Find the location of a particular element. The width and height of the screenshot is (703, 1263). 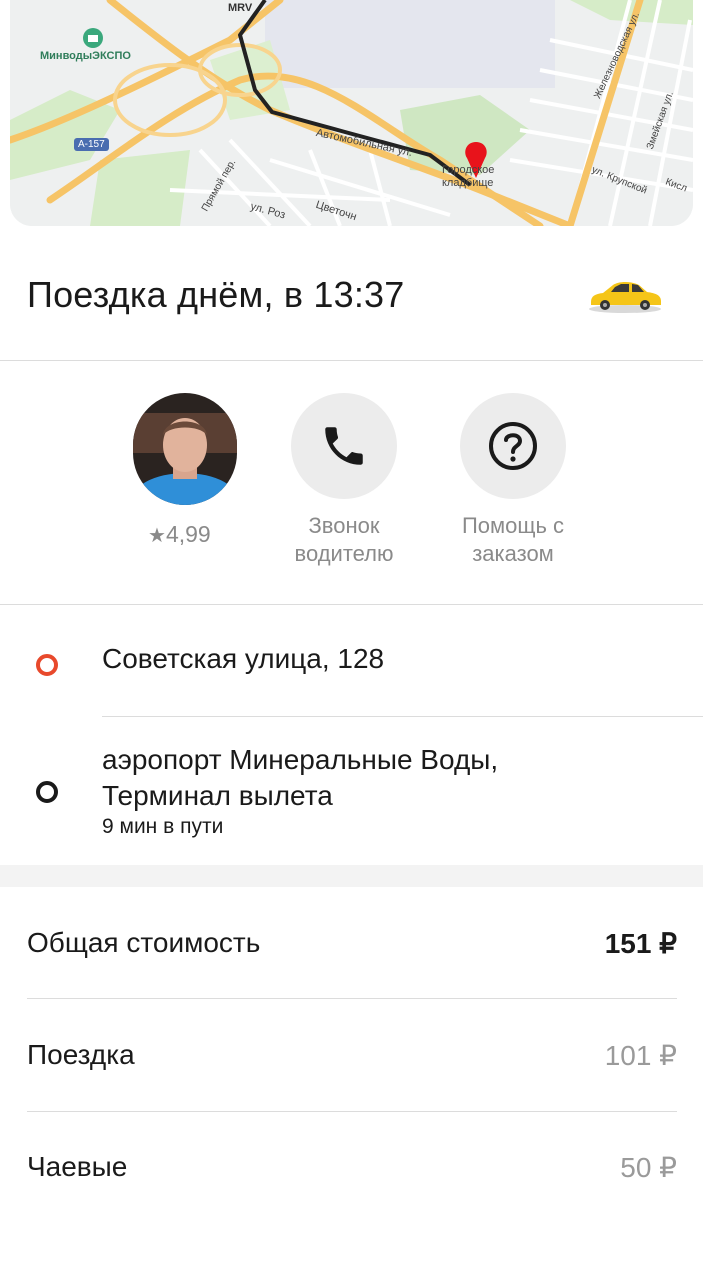

ride-cost-row: Поездка 101 ₽ is located at coordinates (352, 1095).